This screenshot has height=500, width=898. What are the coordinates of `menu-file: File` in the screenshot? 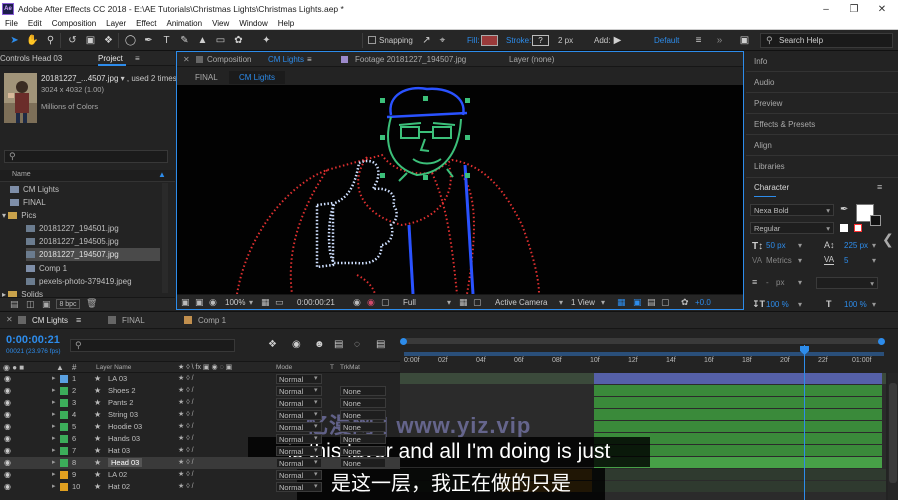 It's located at (11, 23).